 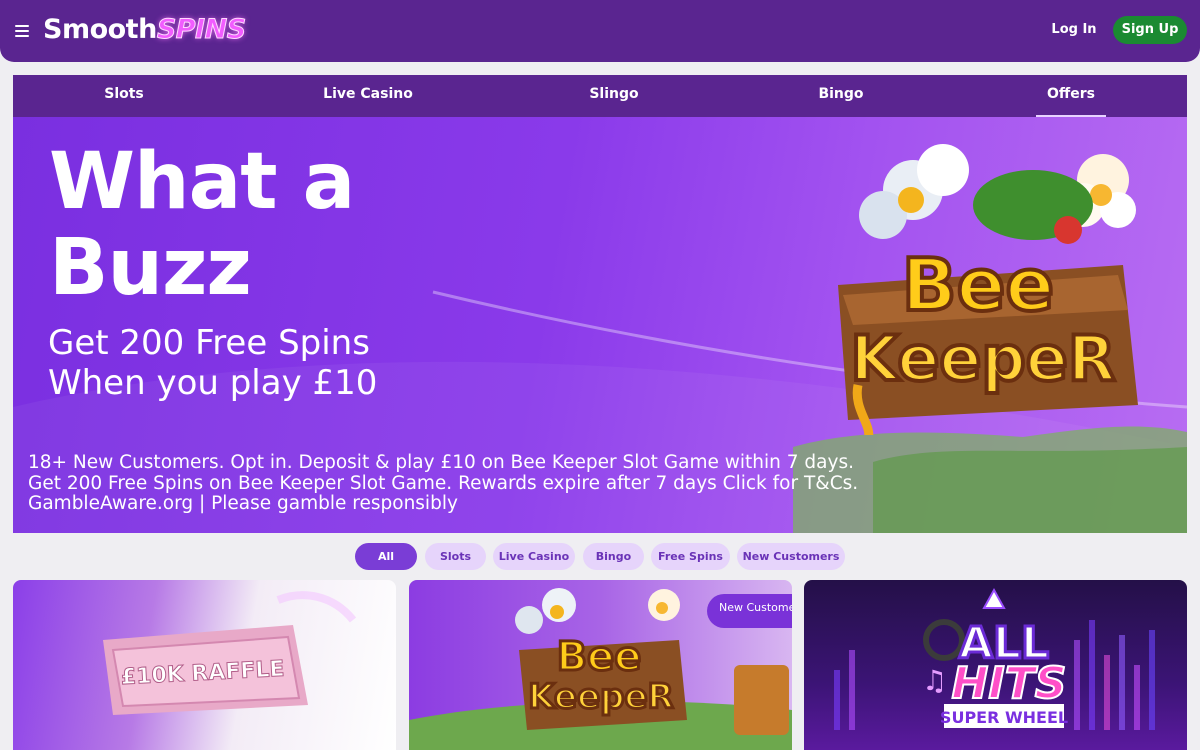 I want to click on category-nav: Slots Live Casino Slingo Bingo Offers, so click(x=600, y=96).